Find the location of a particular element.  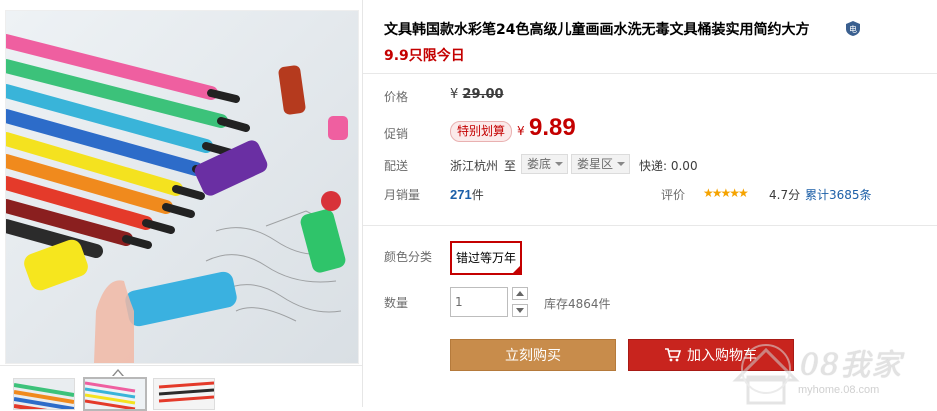

chevron-up-icon is located at coordinates (520, 293).